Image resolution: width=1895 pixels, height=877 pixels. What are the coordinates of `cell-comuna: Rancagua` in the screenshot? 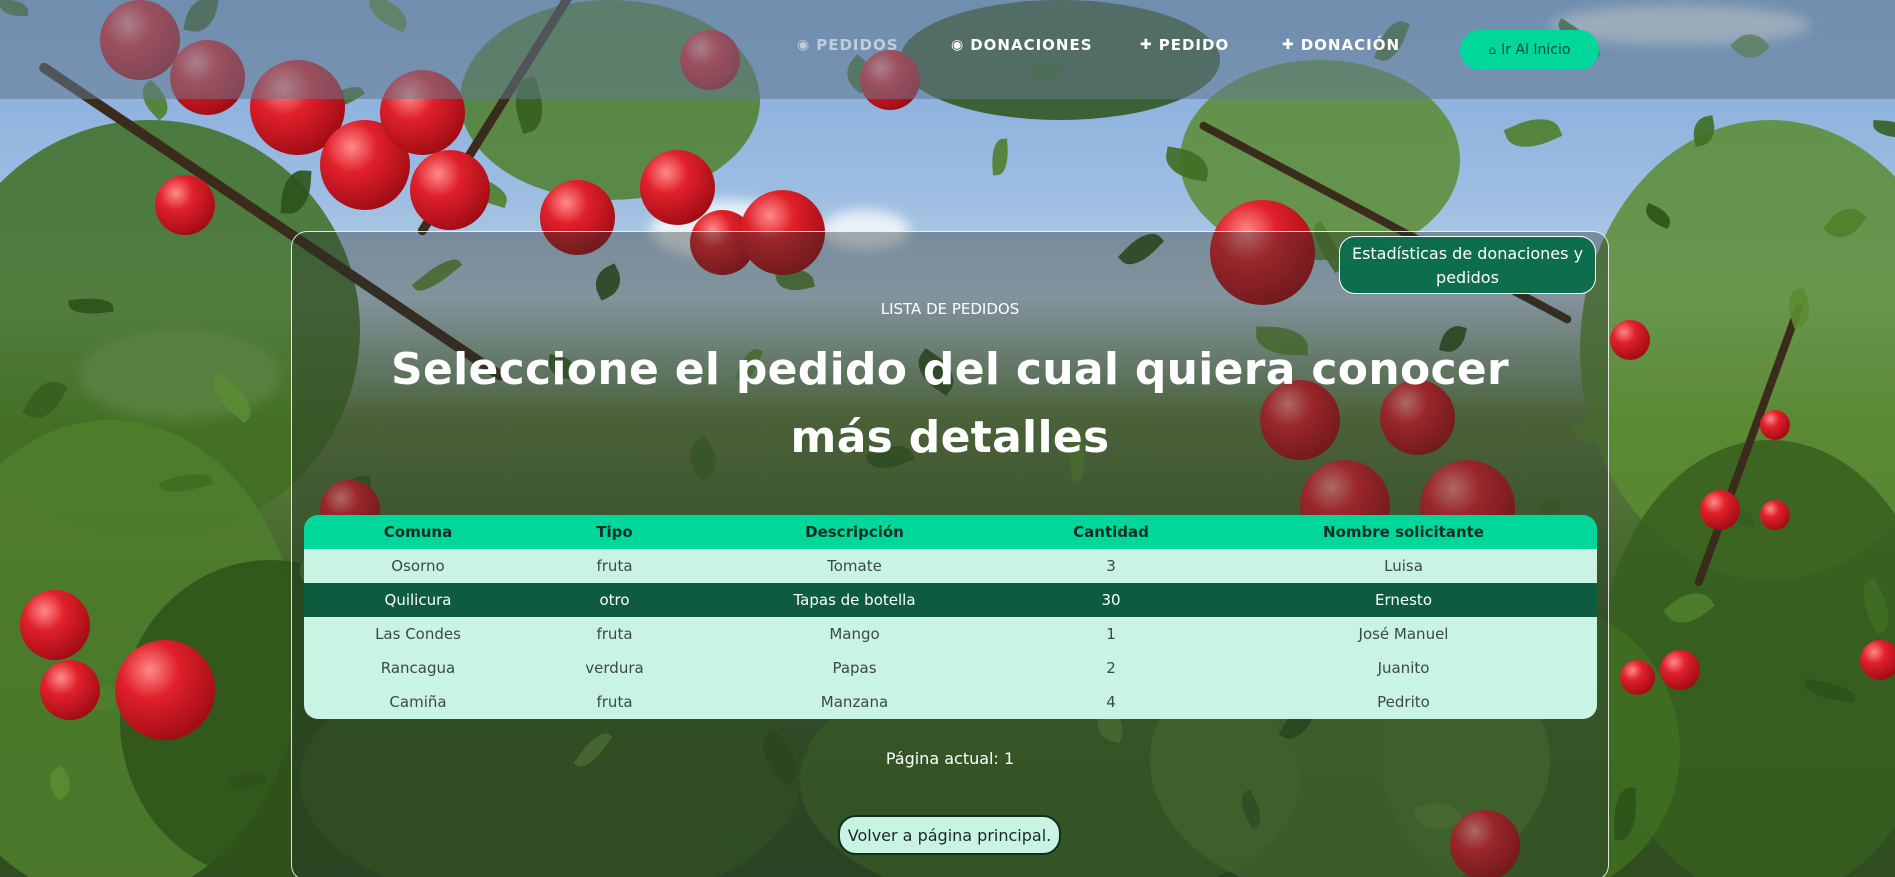 It's located at (418, 668).